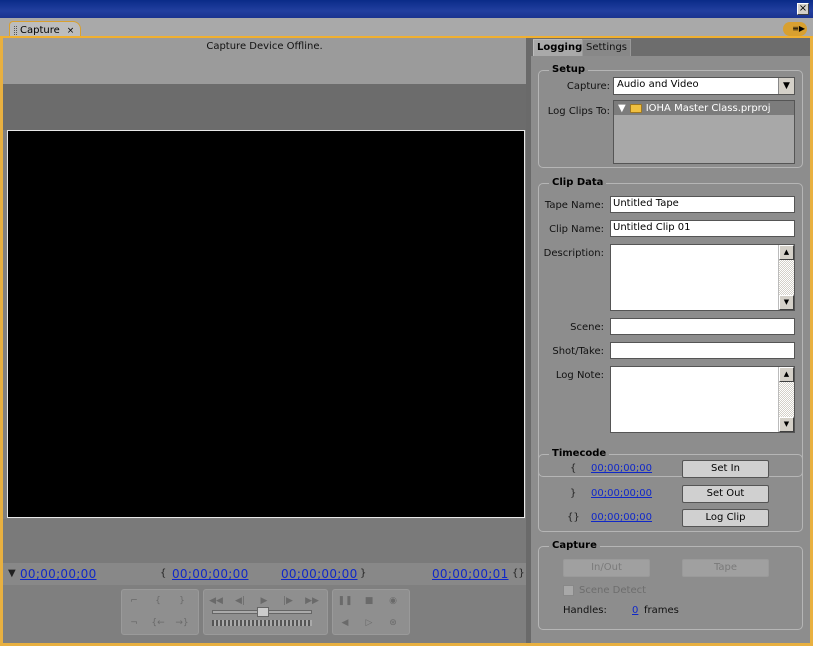 This screenshot has height=646, width=813. Describe the element at coordinates (578, 351) in the screenshot. I see `shot-take-label: Shot/Take:` at that location.